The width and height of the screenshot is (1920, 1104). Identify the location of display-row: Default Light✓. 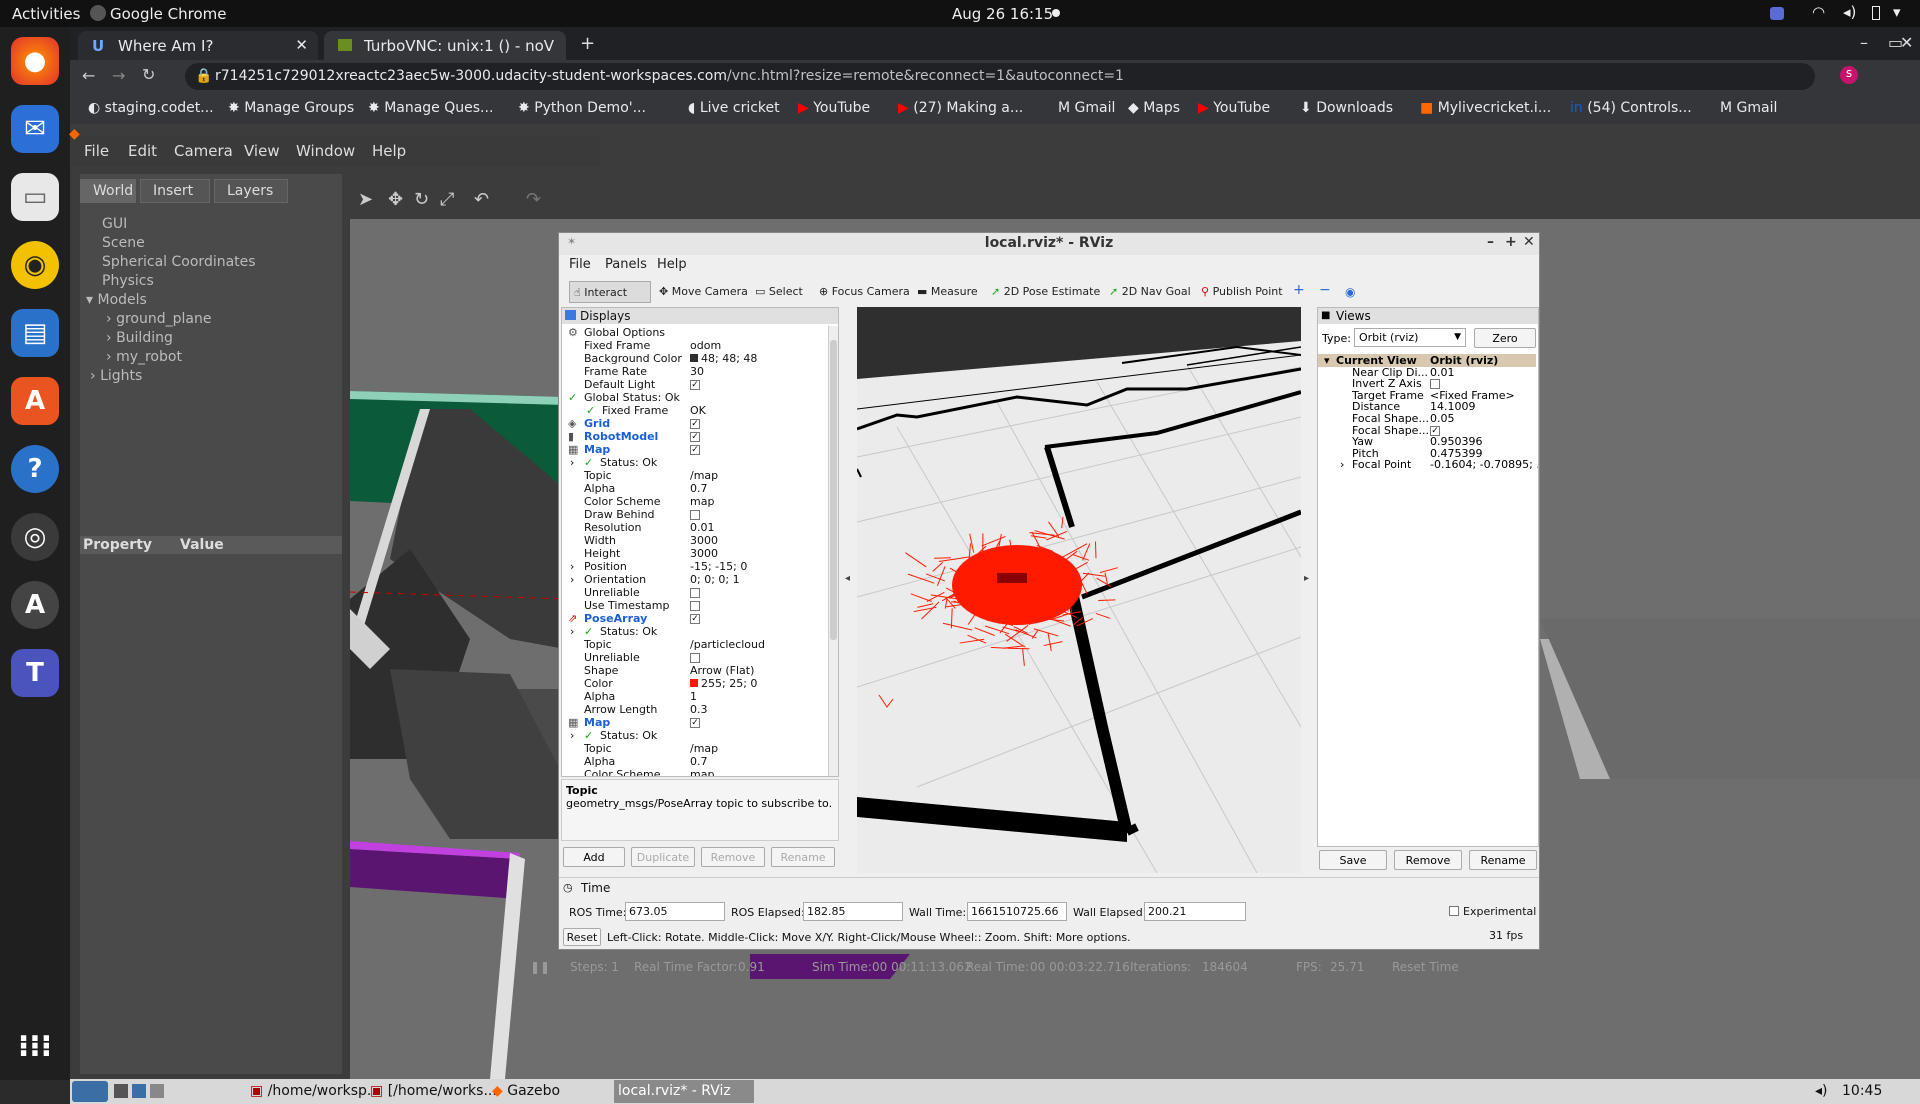
(693, 384).